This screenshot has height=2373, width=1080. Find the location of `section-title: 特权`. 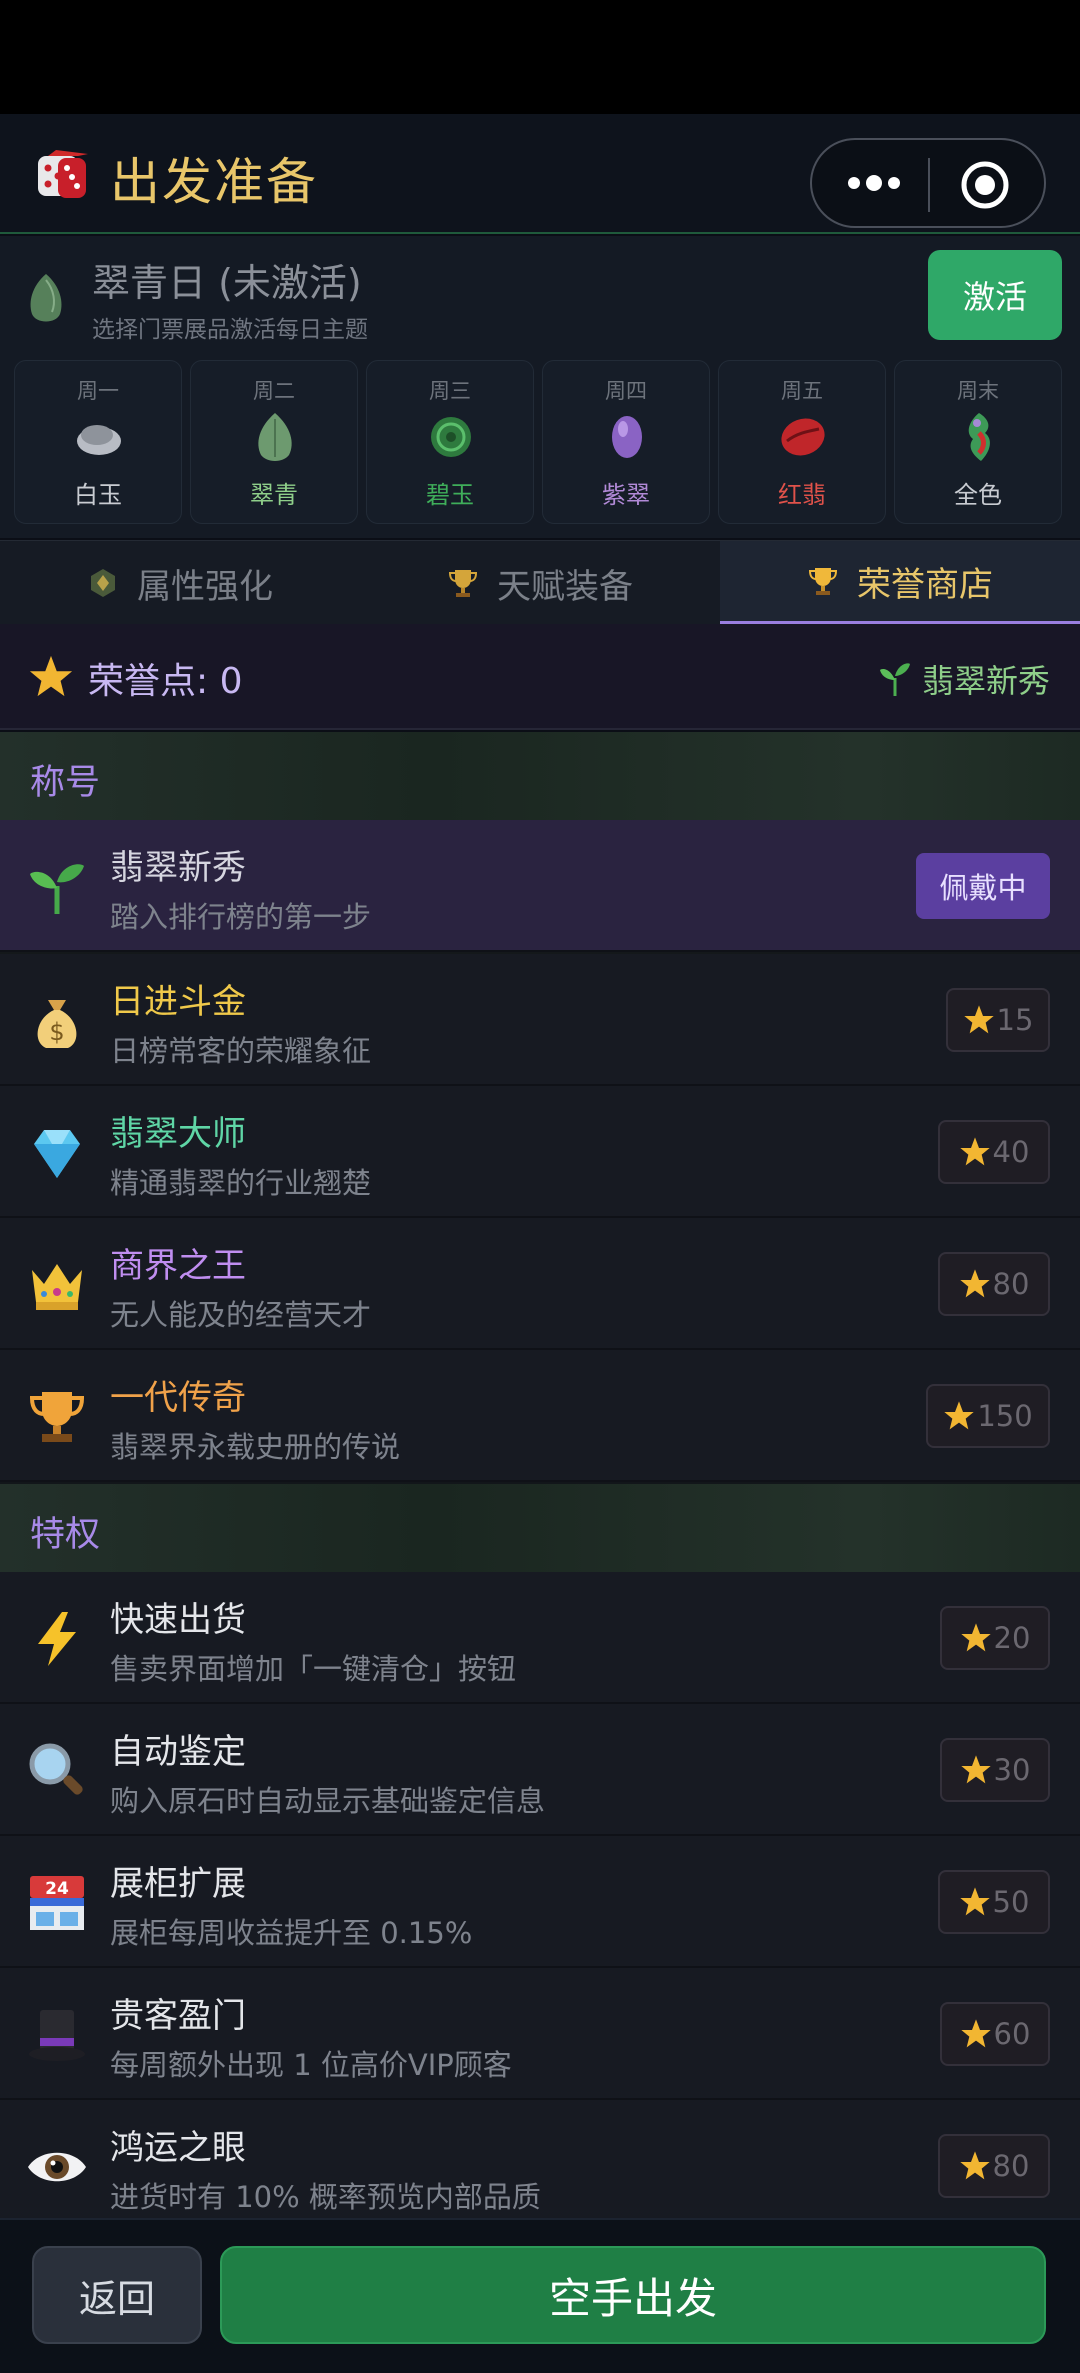

section-title: 特权 is located at coordinates (65, 1535).